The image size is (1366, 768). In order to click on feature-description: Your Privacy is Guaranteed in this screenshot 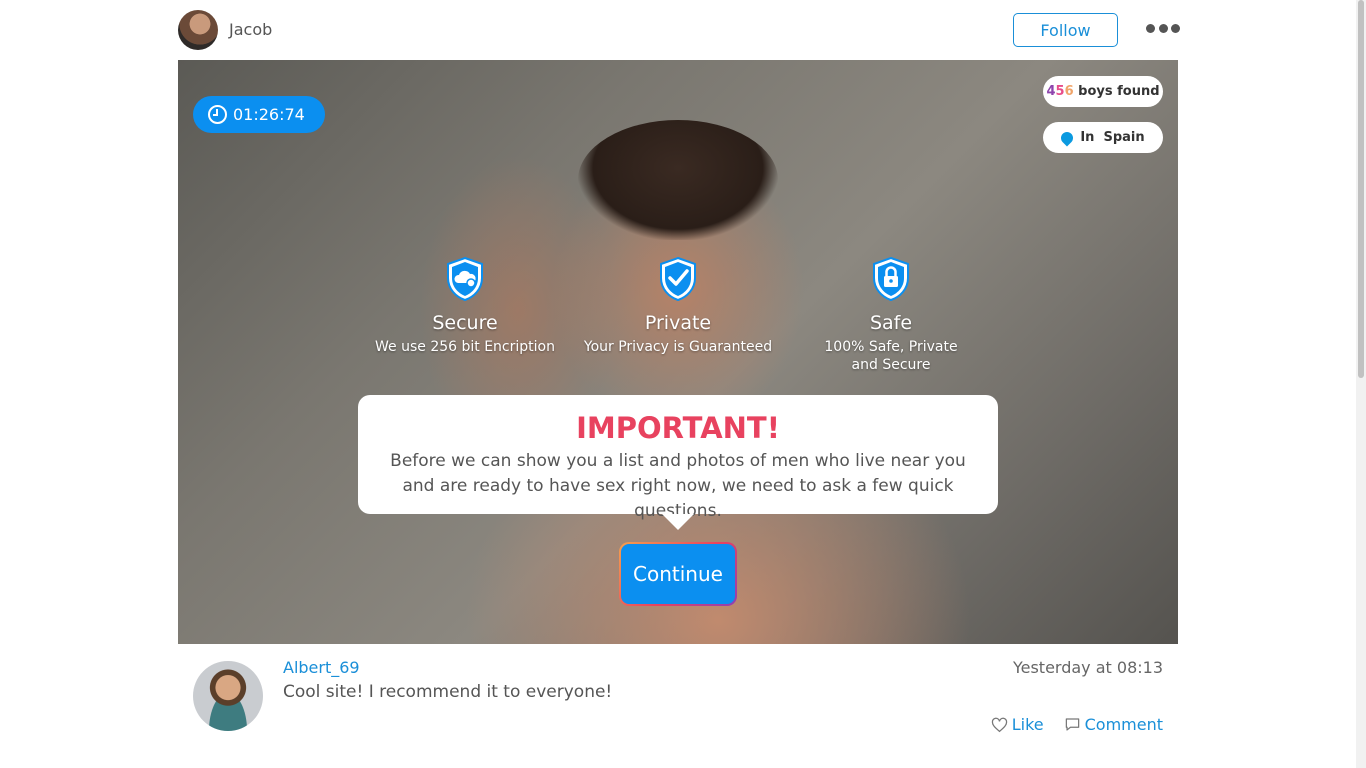, I will do `click(678, 347)`.